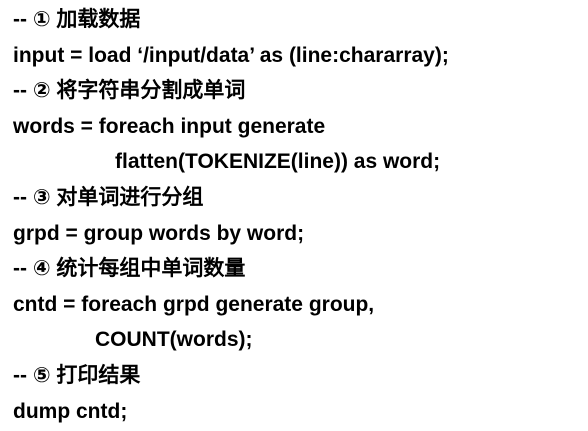 This screenshot has height=431, width=588. Describe the element at coordinates (70, 411) in the screenshot. I see `code-line-dump: dump cntd;` at that location.